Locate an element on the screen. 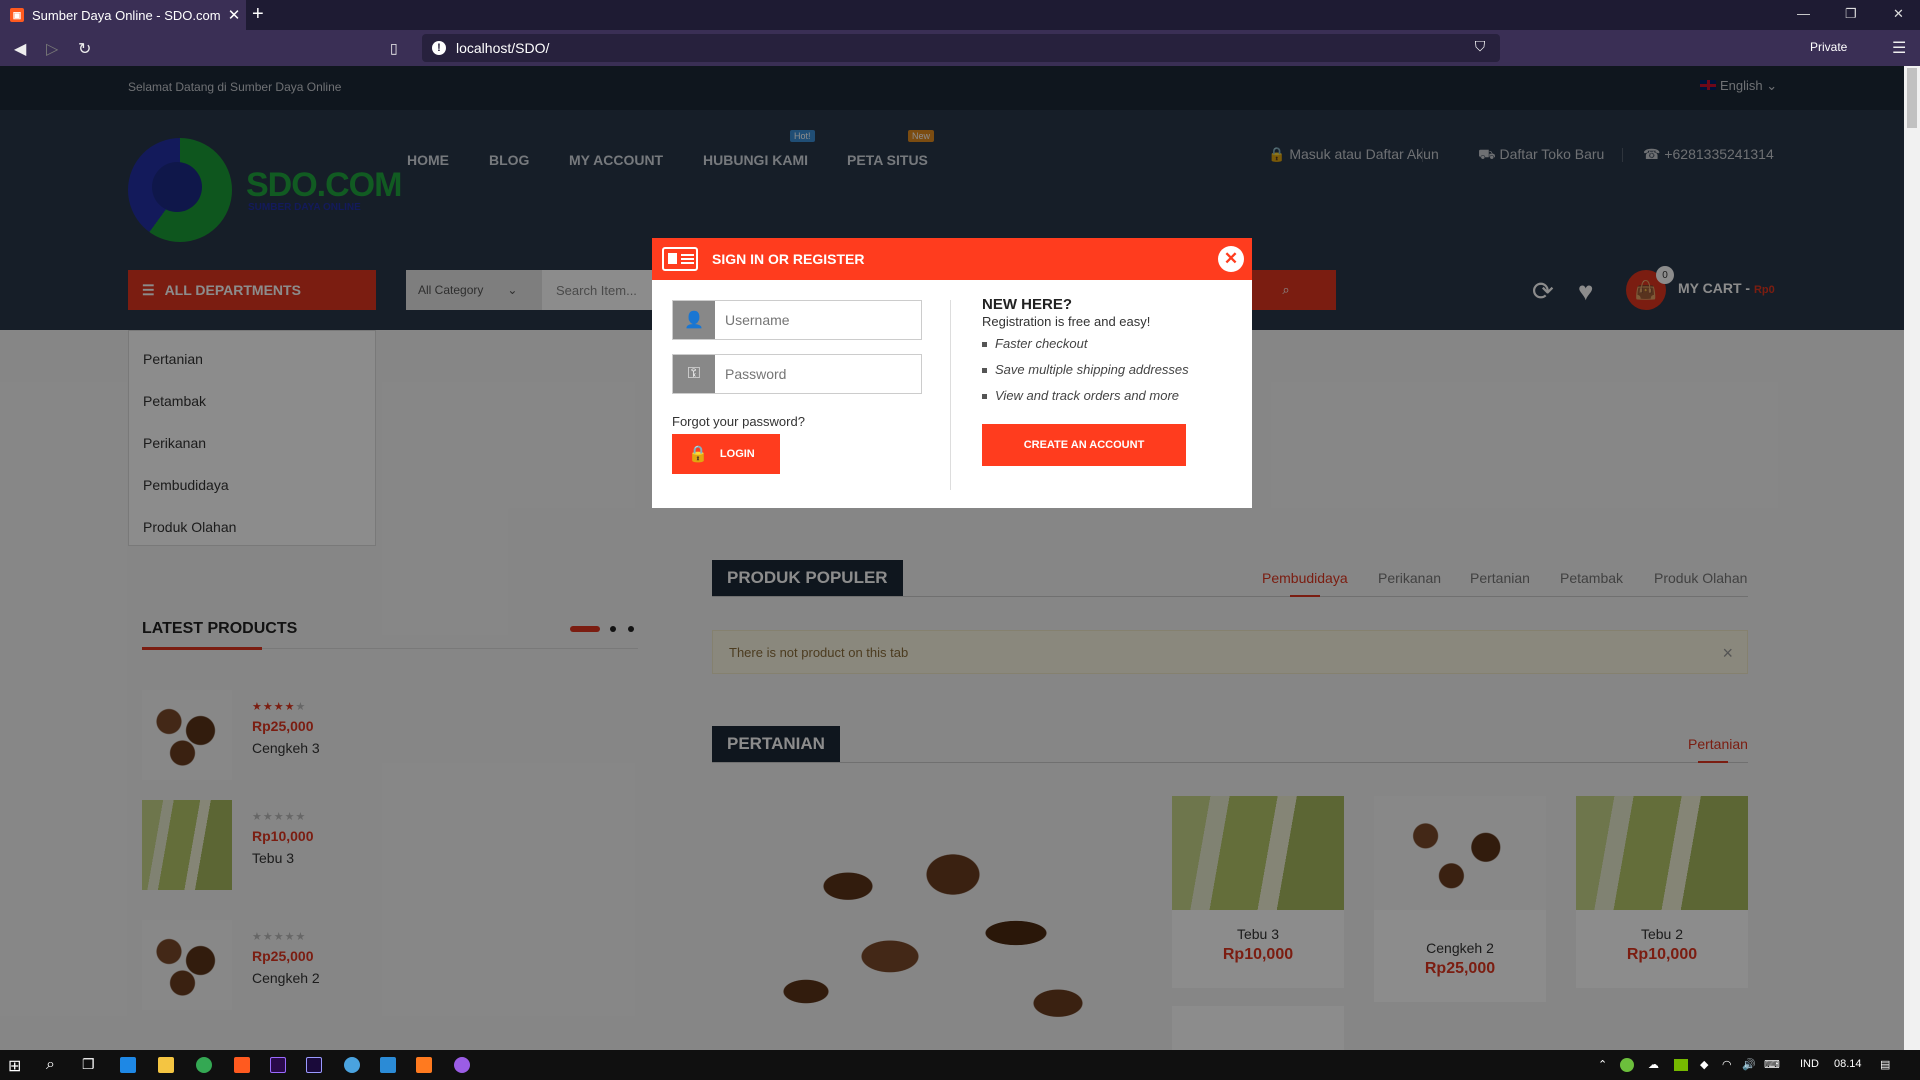 The width and height of the screenshot is (1920, 1080). clock: 08.14 is located at coordinates (1848, 1064).